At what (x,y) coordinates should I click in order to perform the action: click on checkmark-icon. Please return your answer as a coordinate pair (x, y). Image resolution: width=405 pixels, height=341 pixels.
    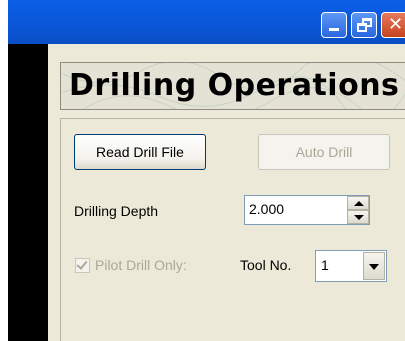
    Looking at the image, I should click on (82, 264).